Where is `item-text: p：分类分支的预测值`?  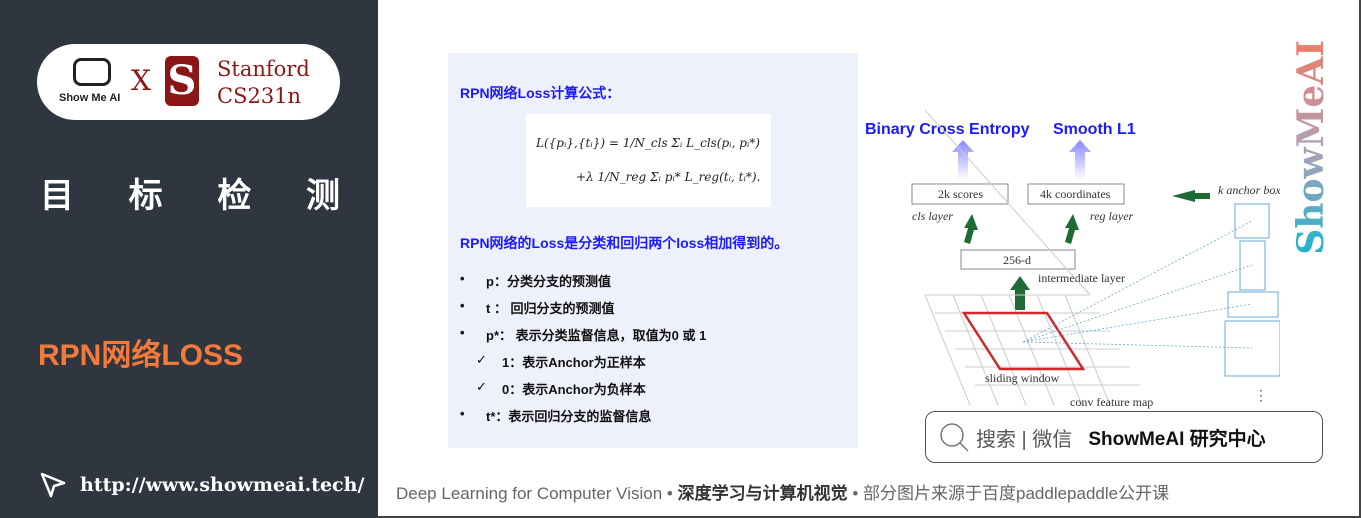 item-text: p：分类分支的预测值 is located at coordinates (548, 281).